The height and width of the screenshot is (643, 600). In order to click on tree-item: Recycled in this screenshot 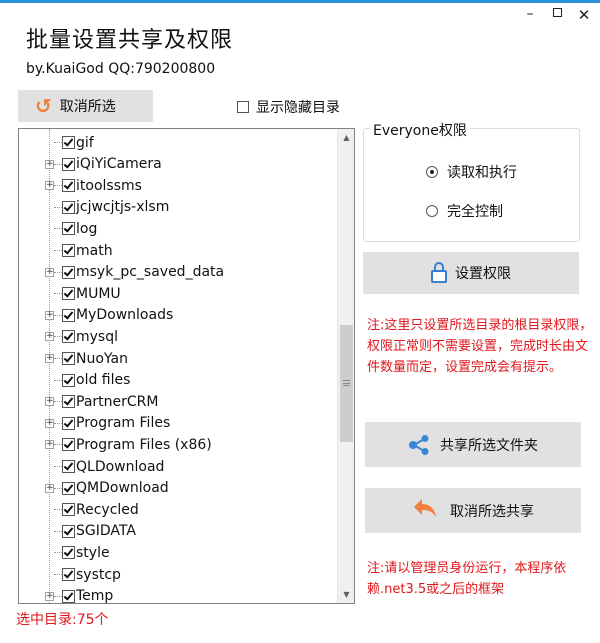, I will do `click(178, 509)`.